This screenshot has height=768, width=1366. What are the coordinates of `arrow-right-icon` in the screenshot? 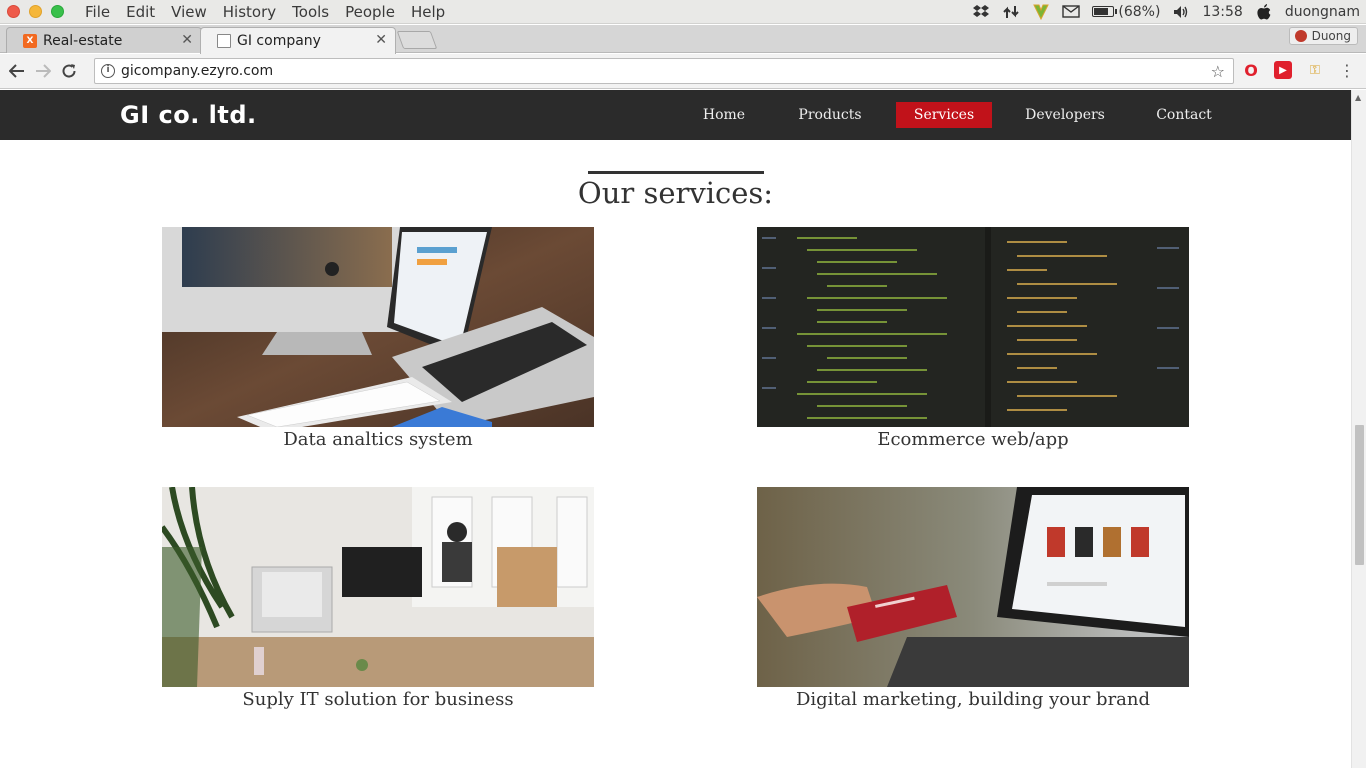 It's located at (43, 71).